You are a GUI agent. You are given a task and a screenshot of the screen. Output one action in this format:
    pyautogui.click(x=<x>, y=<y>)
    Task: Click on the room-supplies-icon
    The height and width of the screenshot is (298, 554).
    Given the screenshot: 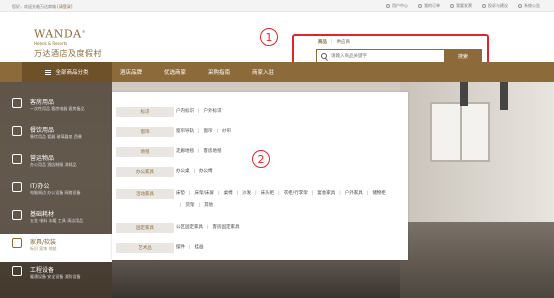 What is the action you would take?
    pyautogui.click(x=17, y=103)
    